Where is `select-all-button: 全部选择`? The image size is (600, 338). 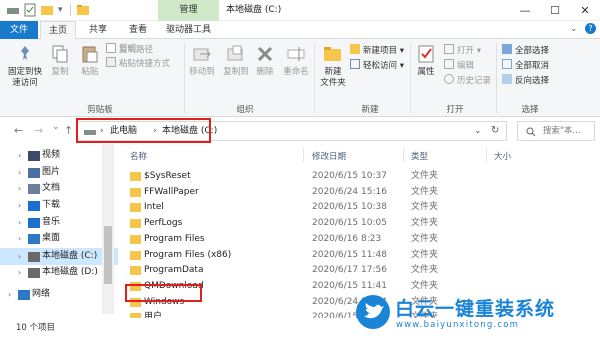
select-all-button: 全部选择 is located at coordinates (525, 50).